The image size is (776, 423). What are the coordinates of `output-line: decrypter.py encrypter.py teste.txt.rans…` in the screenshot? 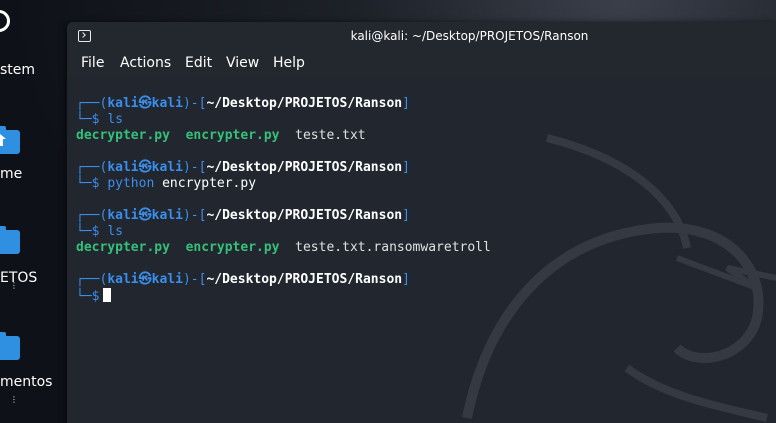 It's located at (283, 247).